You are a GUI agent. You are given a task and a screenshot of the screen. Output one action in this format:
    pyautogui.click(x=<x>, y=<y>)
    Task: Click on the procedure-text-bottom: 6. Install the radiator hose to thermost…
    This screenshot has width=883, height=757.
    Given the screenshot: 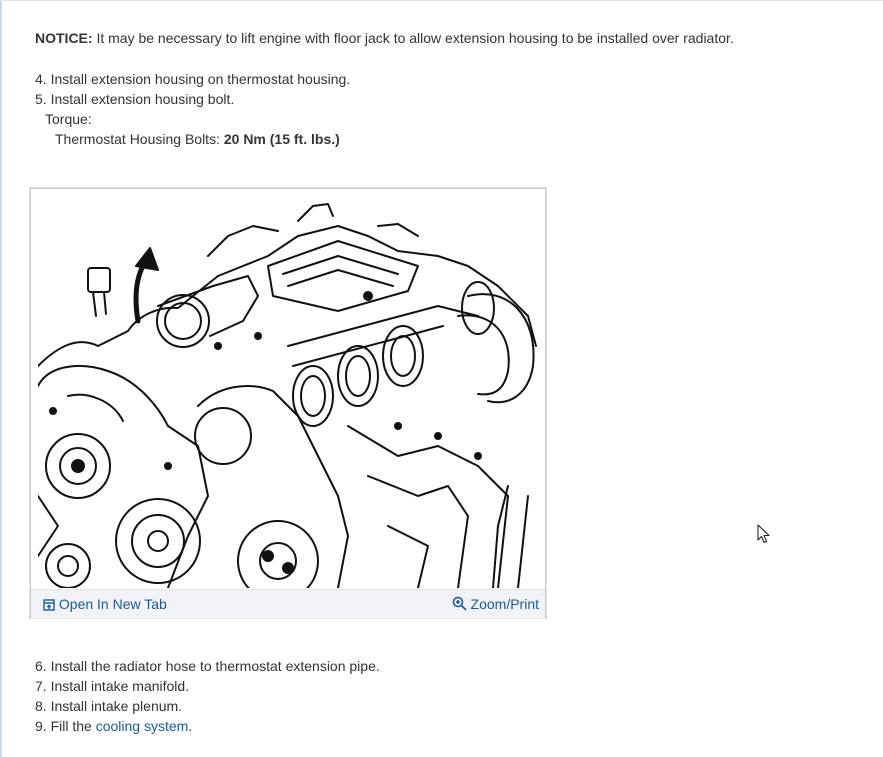 What is the action you would take?
    pyautogui.click(x=207, y=696)
    